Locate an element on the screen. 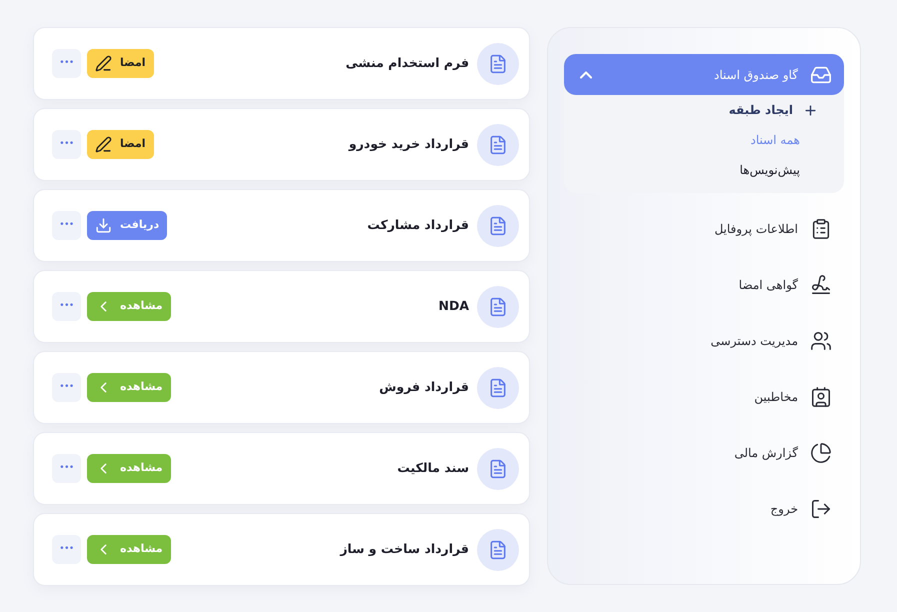  document-title: NDA is located at coordinates (453, 306).